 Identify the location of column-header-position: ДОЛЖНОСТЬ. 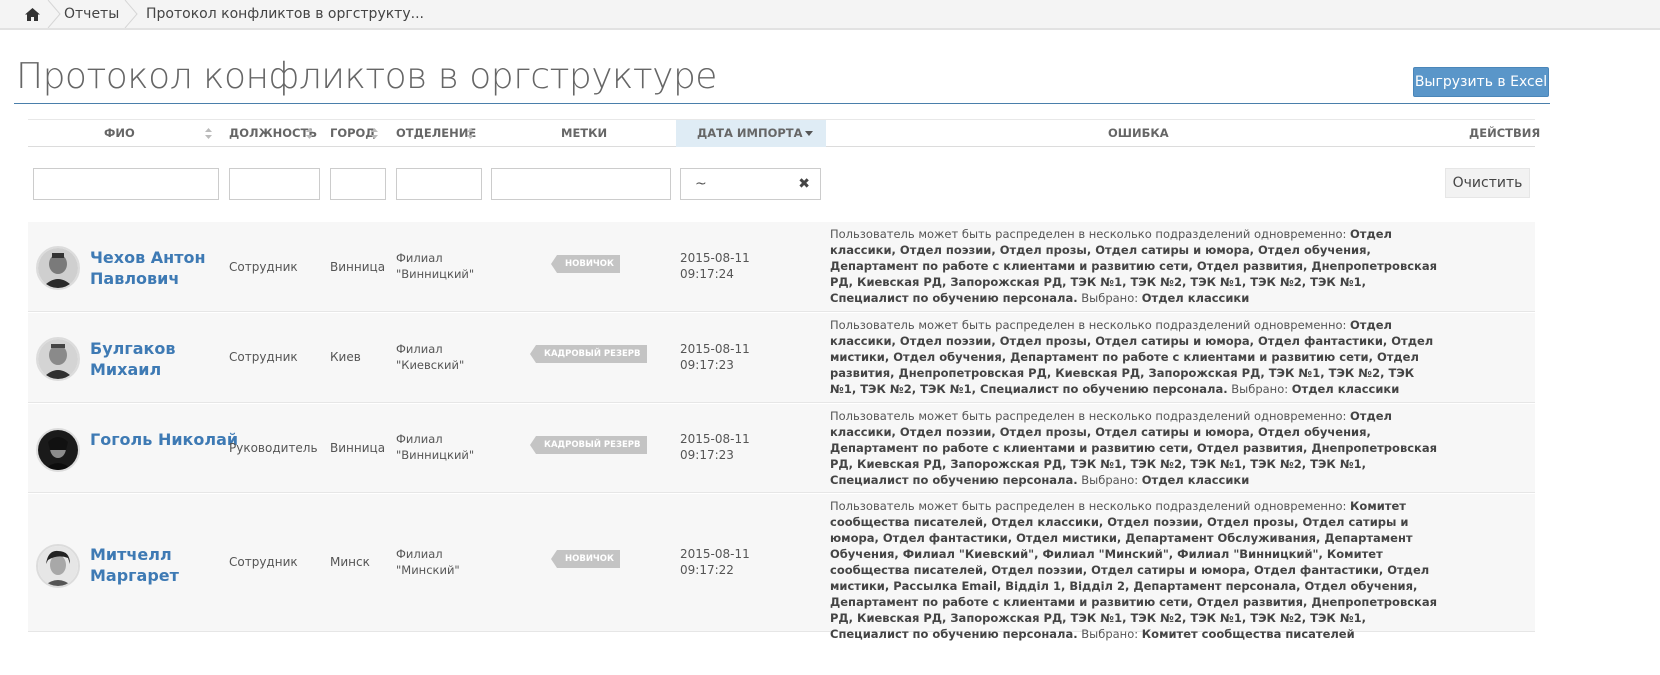
(273, 133).